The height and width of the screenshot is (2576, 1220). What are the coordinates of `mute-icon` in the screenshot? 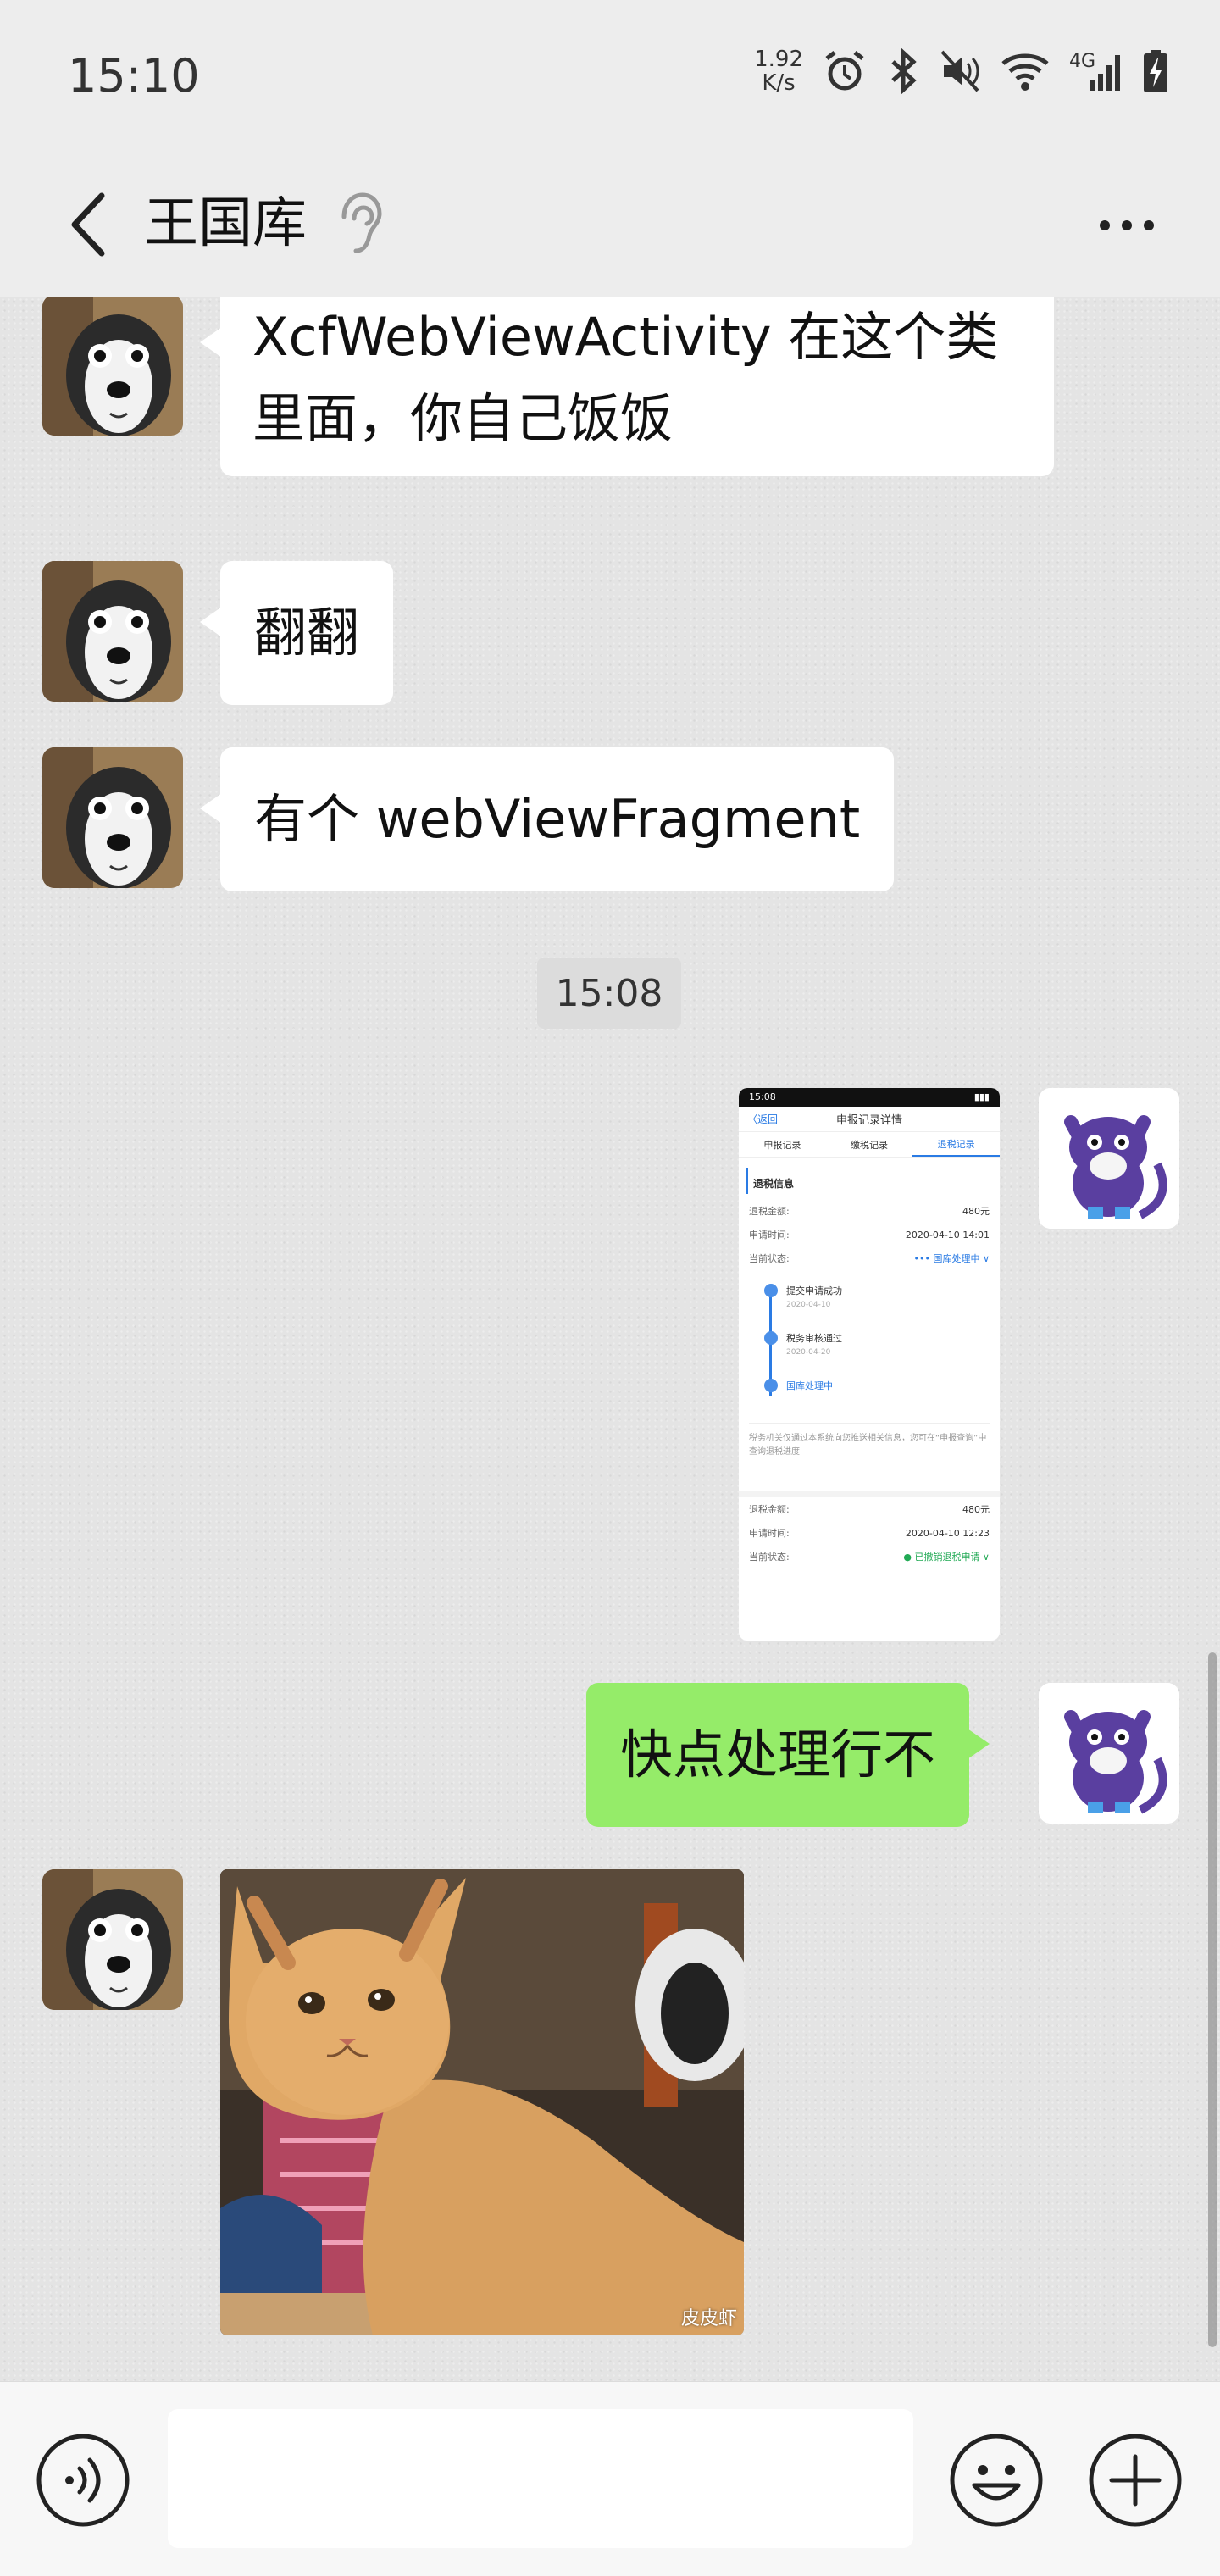 It's located at (959, 71).